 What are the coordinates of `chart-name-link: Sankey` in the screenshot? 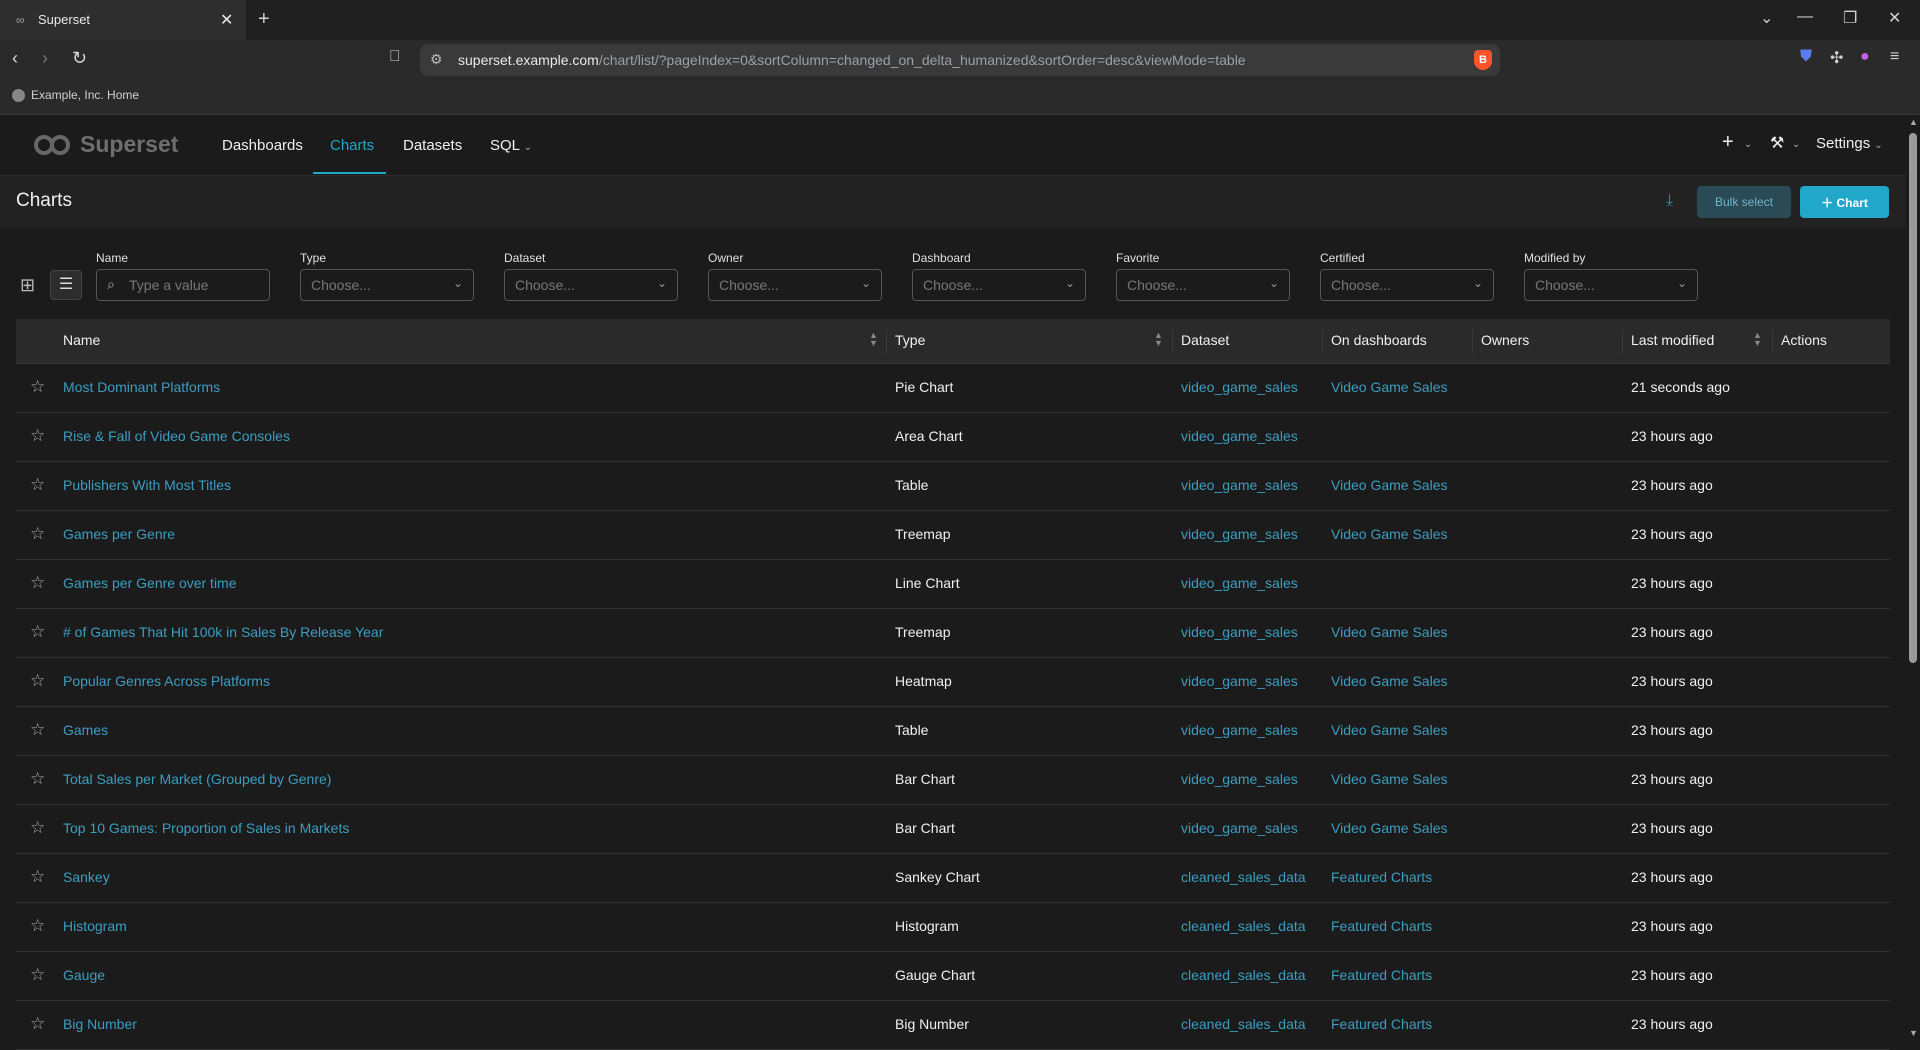 It's located at (86, 877).